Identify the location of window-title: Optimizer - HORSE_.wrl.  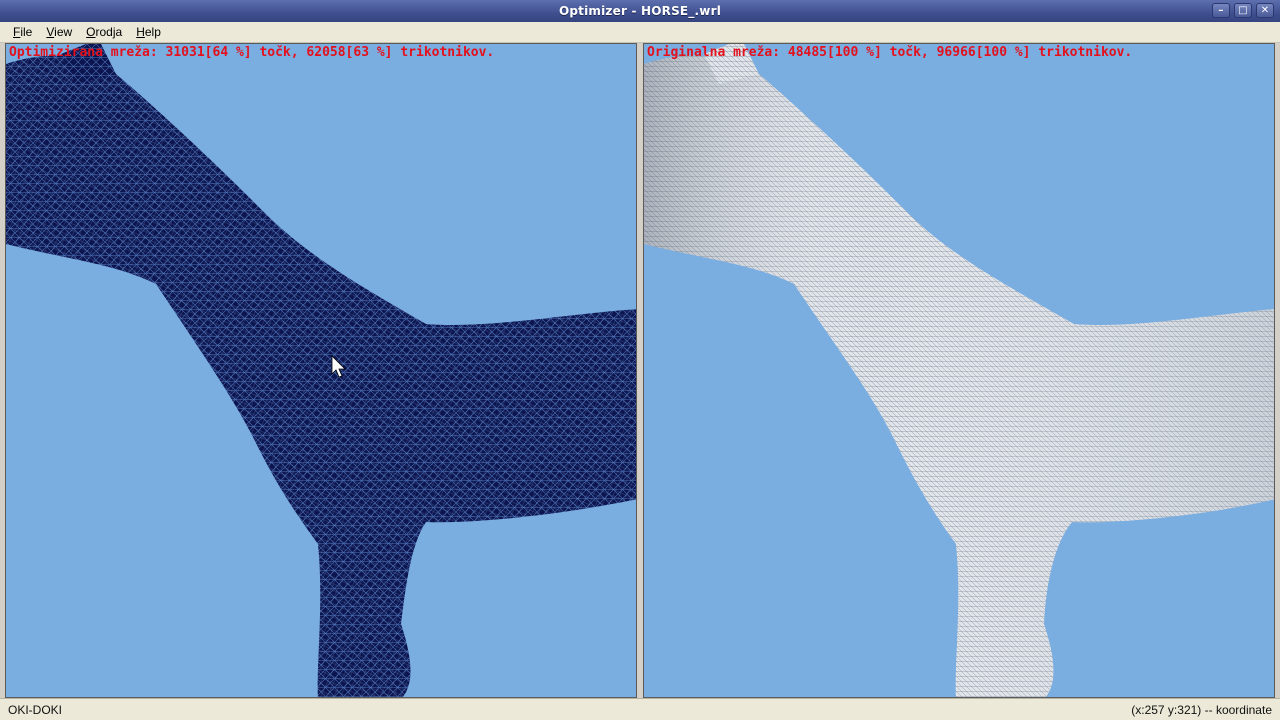
(640, 11).